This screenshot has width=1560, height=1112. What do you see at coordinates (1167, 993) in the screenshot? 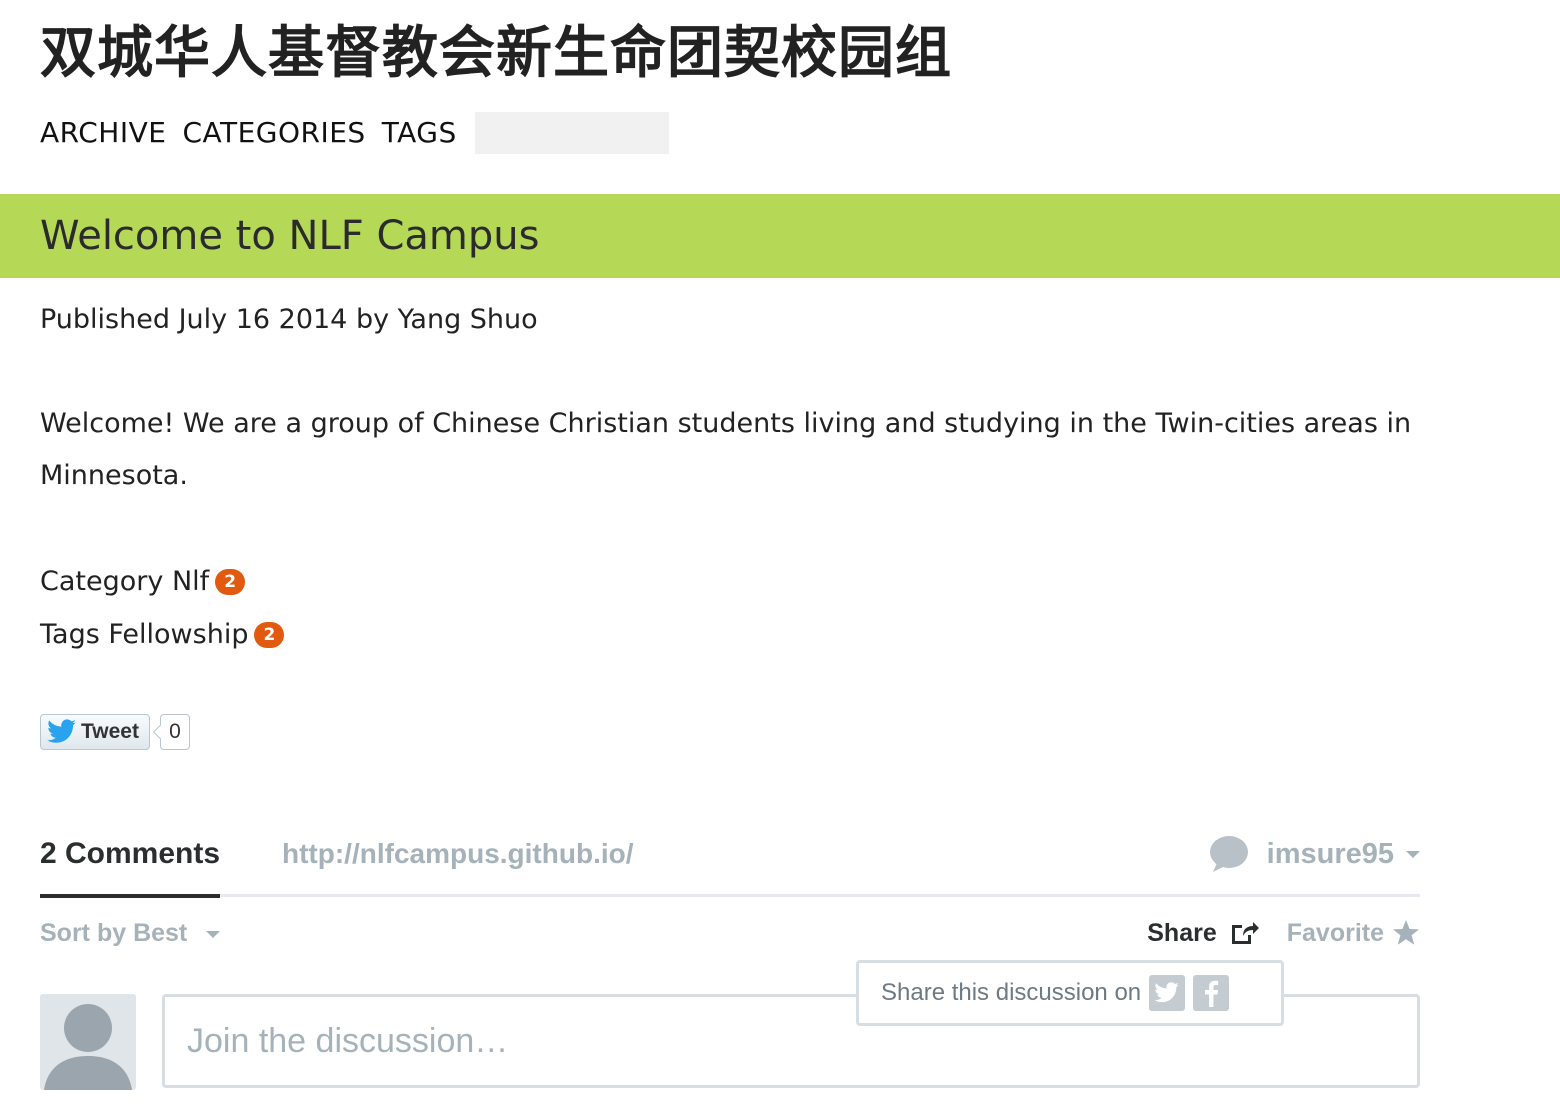
I see `twitter-share-icon` at bounding box center [1167, 993].